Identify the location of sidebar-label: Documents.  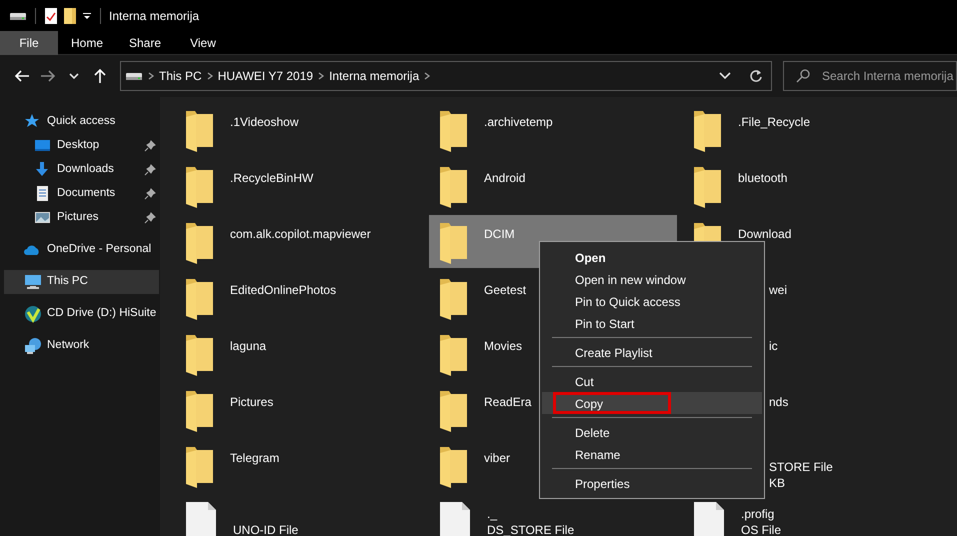
(86, 194).